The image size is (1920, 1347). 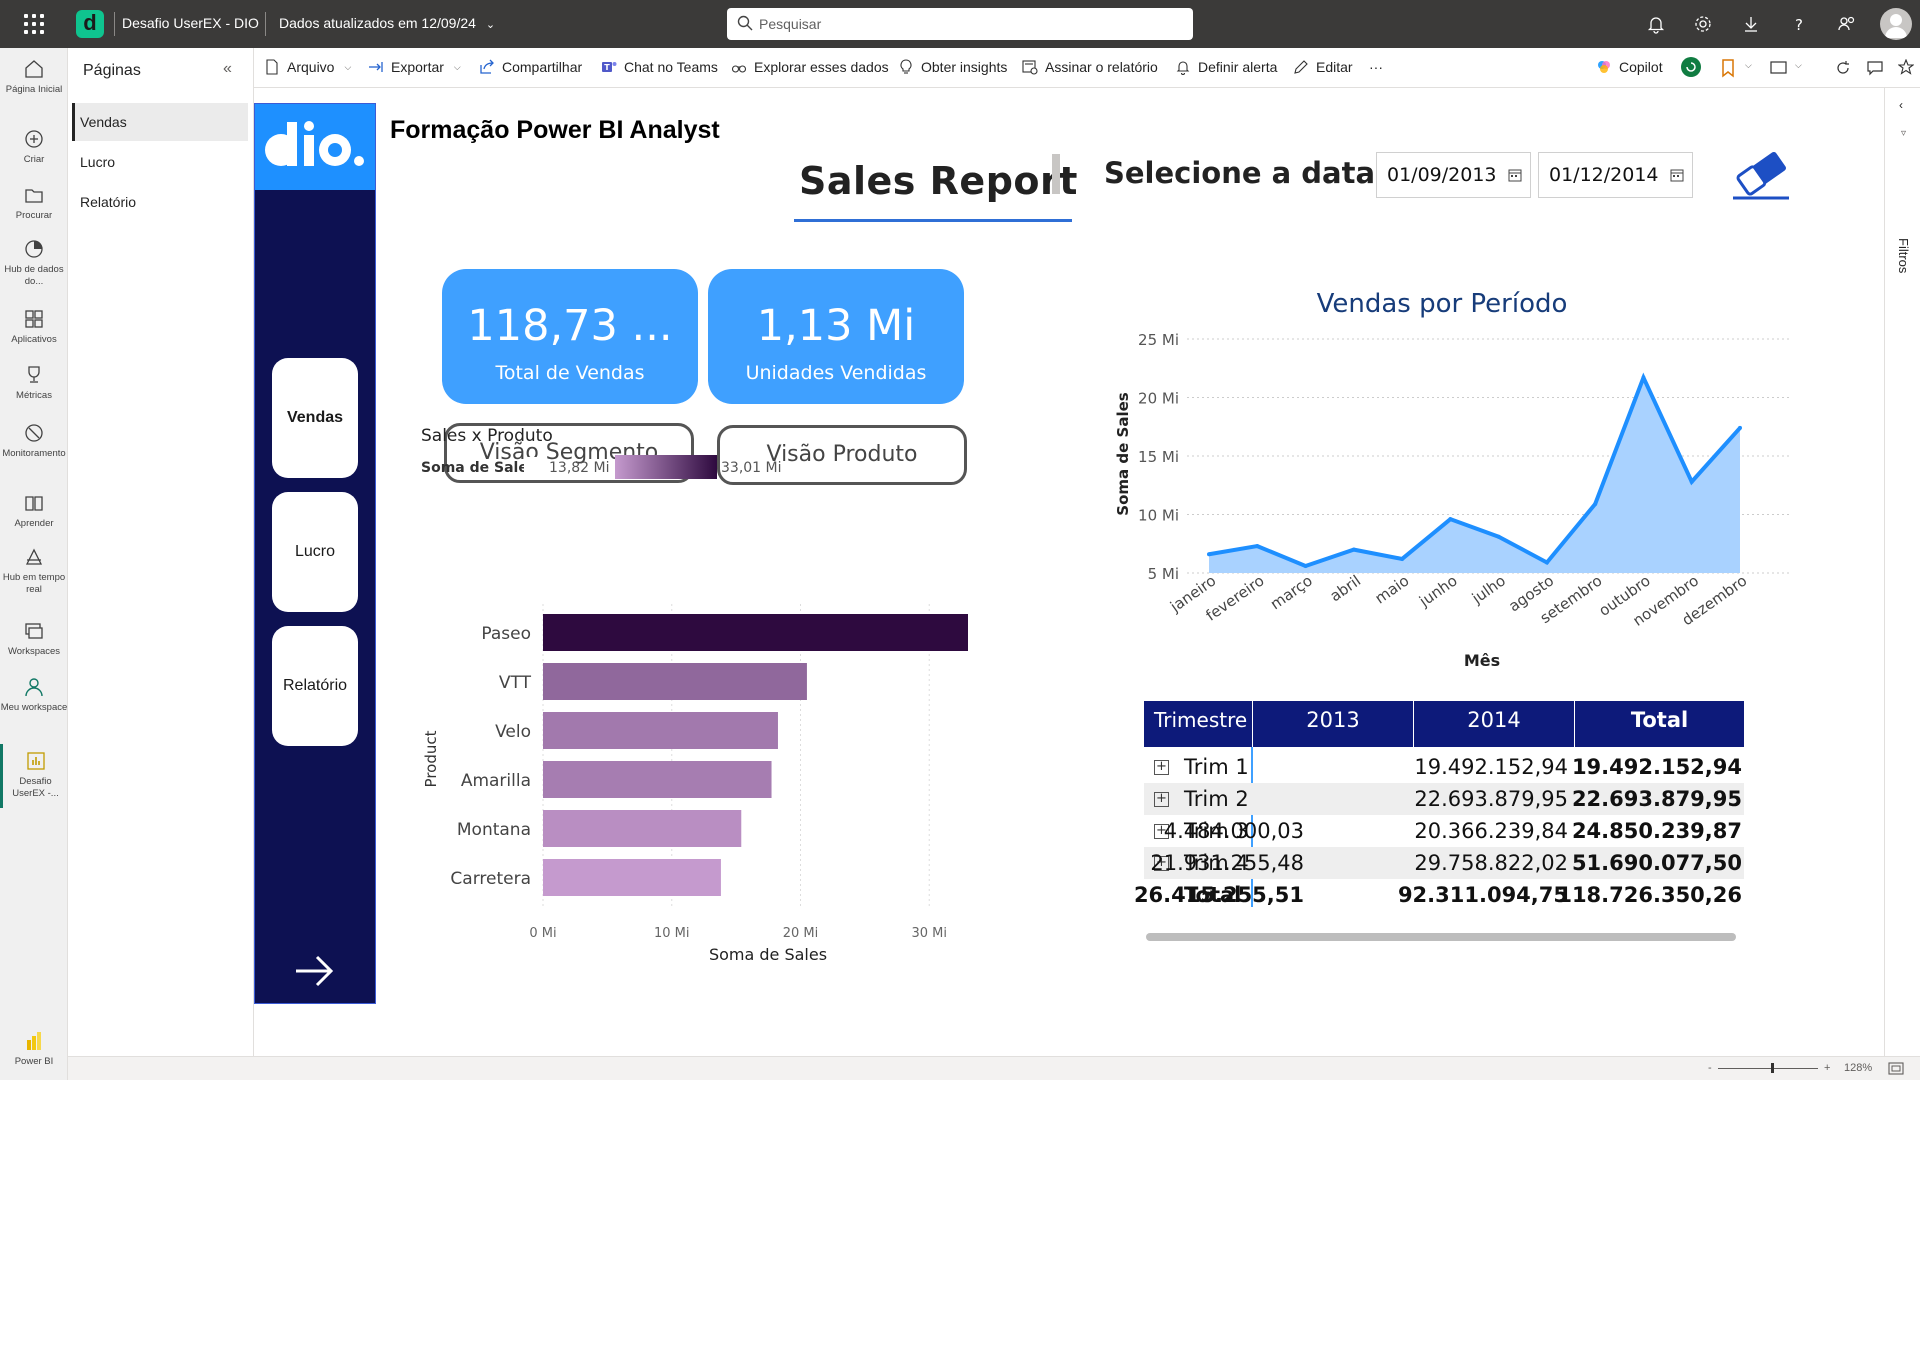 What do you see at coordinates (34, 24) in the screenshot?
I see `app-launcher-icon` at bounding box center [34, 24].